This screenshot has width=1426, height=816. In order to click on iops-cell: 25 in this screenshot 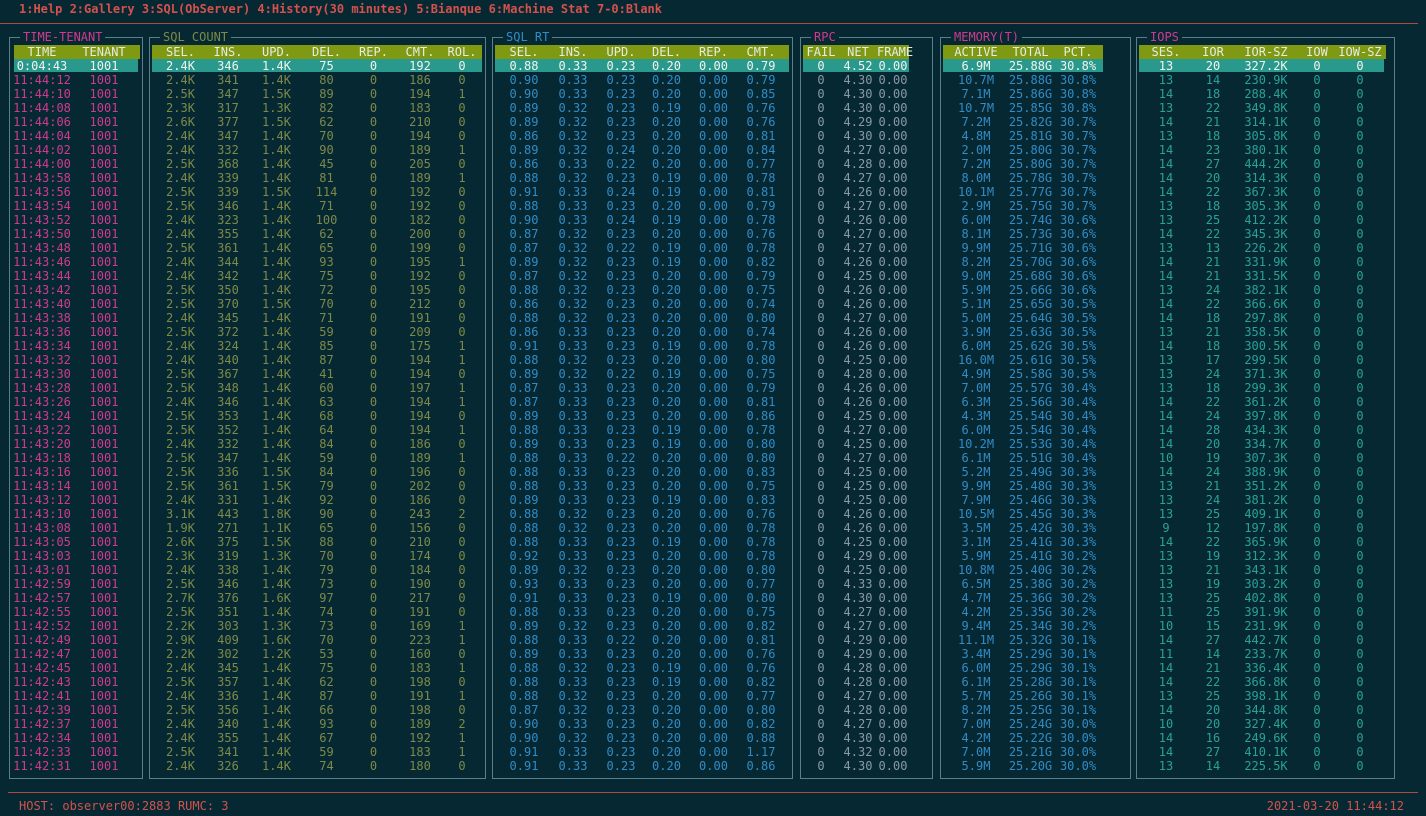, I will do `click(1213, 514)`.